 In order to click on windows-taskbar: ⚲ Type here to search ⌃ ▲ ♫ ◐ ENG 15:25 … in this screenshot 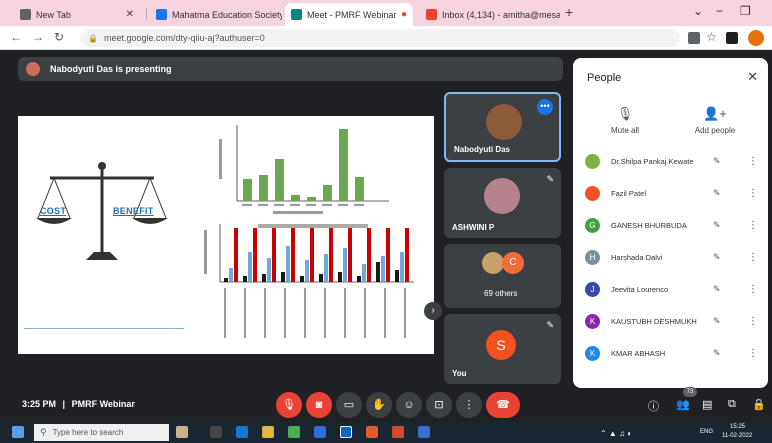, I will do `click(386, 432)`.